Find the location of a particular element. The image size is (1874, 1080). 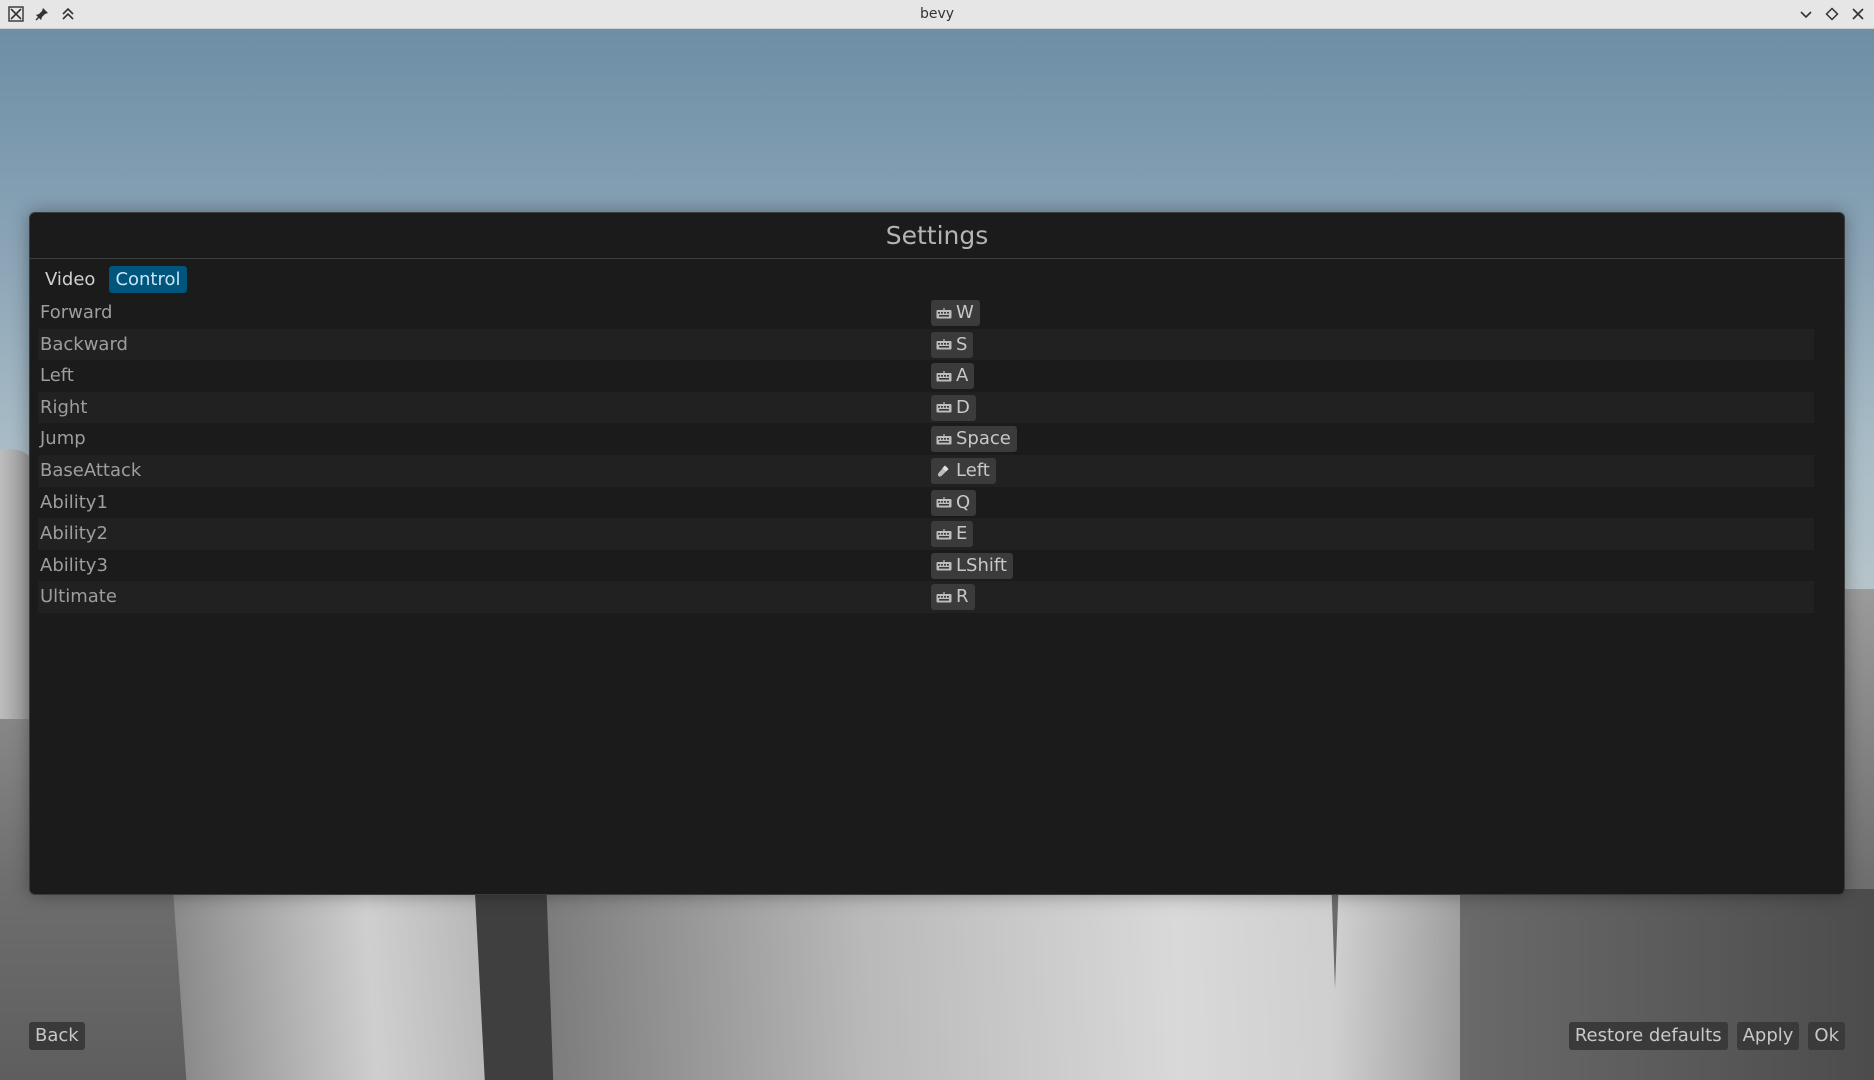

back-button: Back is located at coordinates (57, 1036).